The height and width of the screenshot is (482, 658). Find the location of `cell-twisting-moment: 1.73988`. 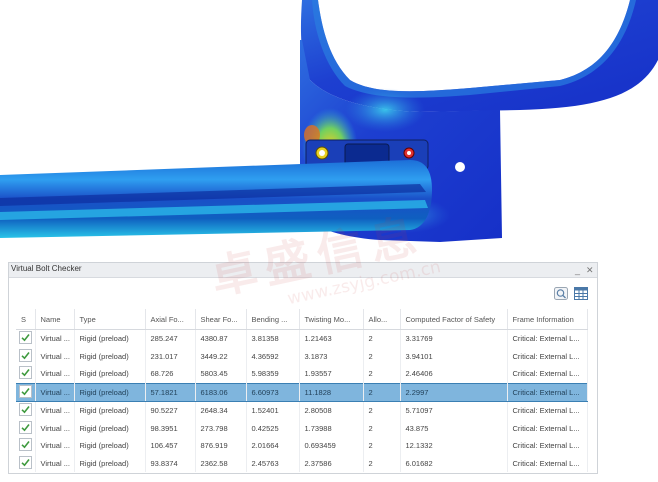

cell-twisting-moment: 1.73988 is located at coordinates (331, 428).